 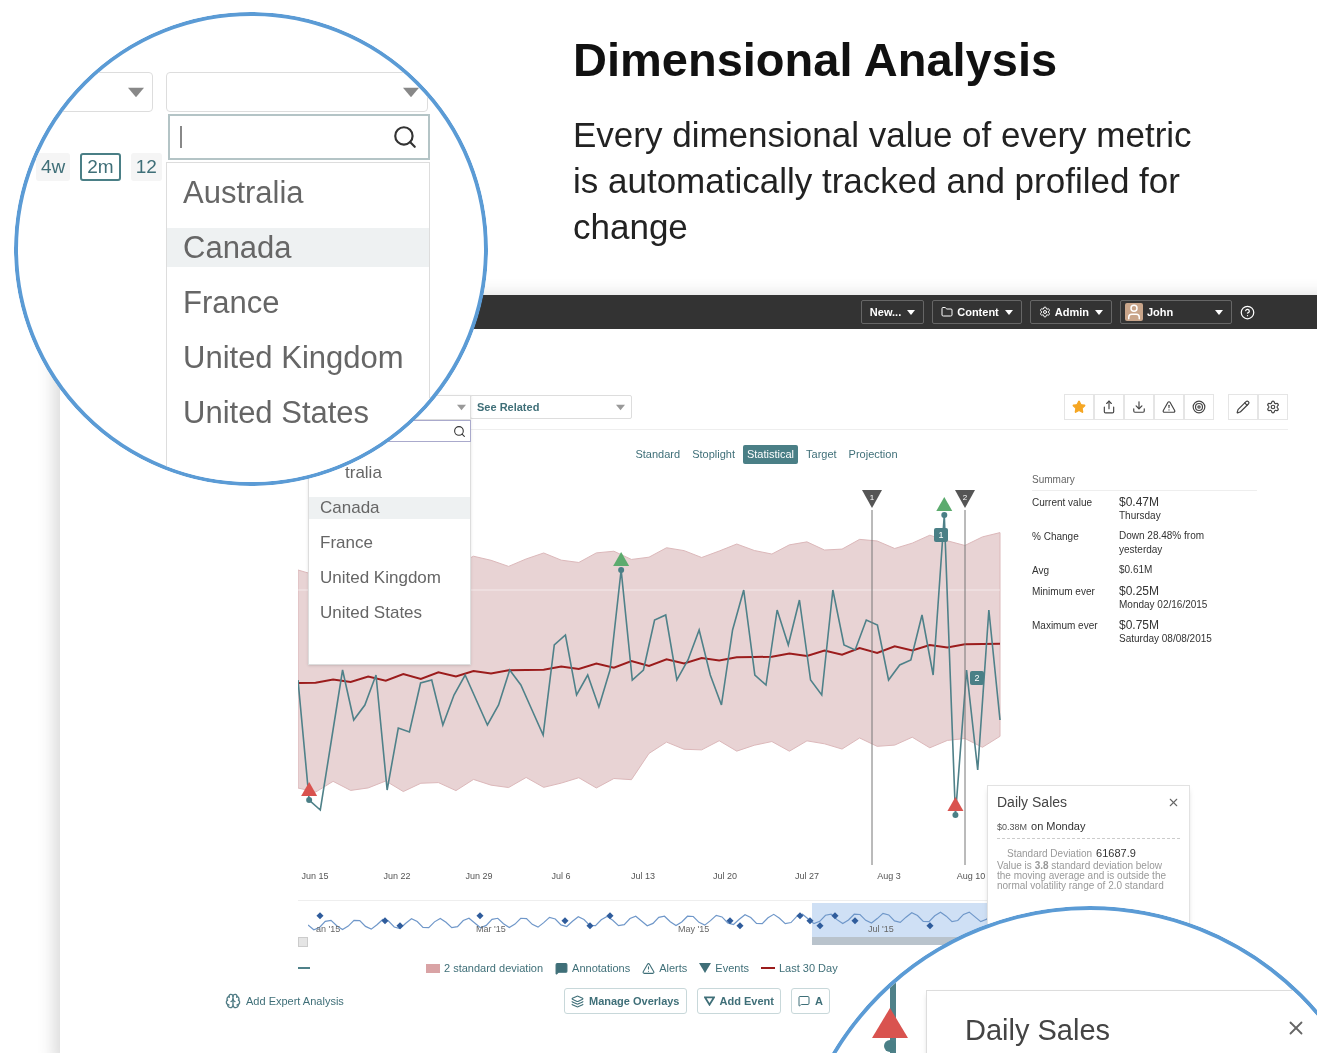 What do you see at coordinates (977, 312) in the screenshot?
I see `menu-button: Content` at bounding box center [977, 312].